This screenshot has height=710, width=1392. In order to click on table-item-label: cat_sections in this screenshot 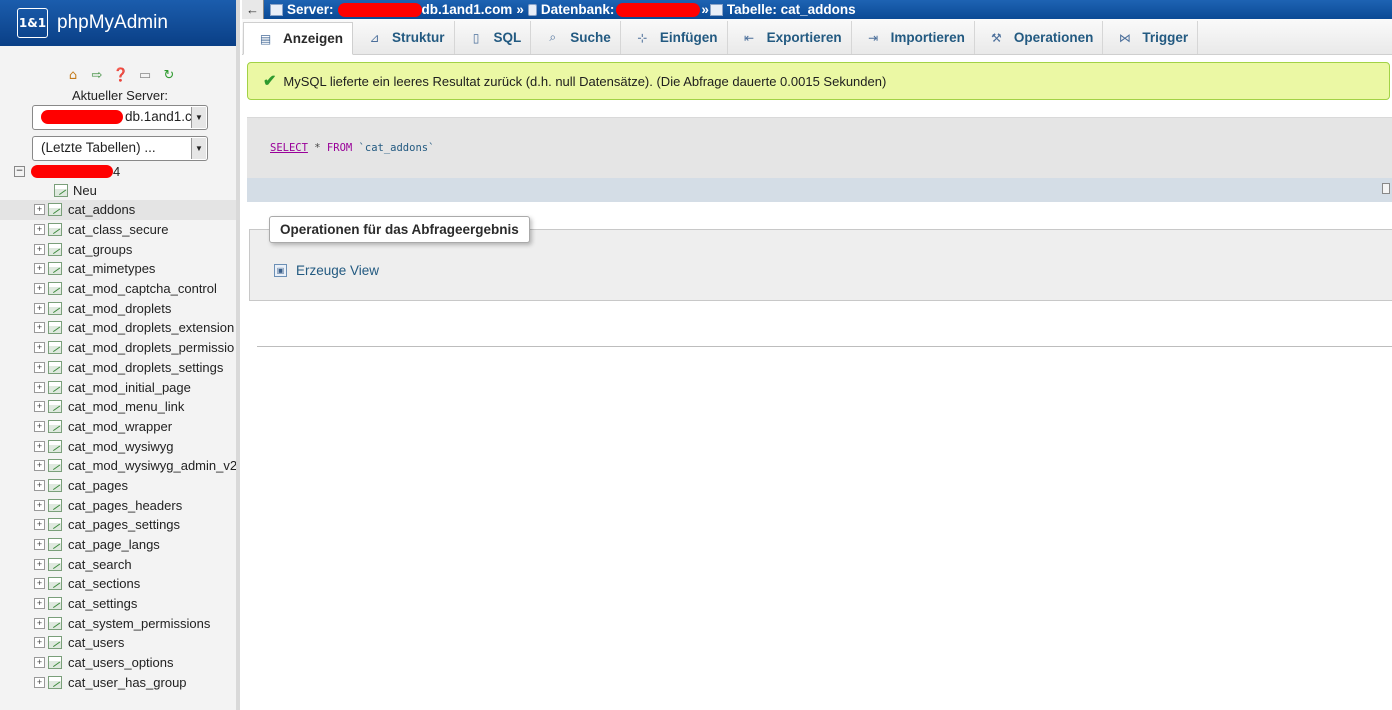, I will do `click(104, 583)`.